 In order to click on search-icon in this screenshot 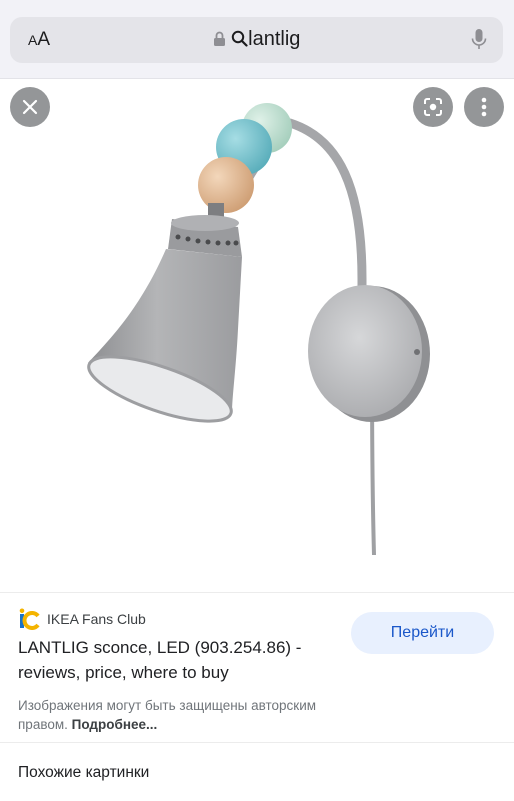, I will do `click(239, 38)`.